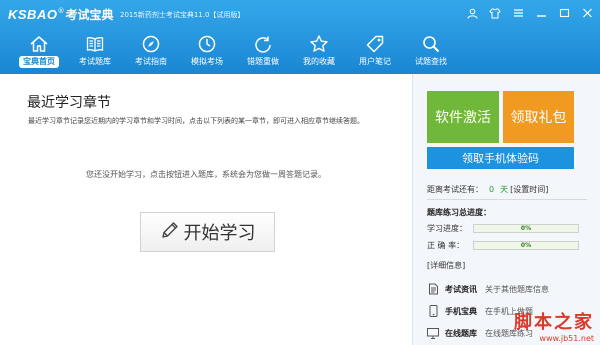 The width and height of the screenshot is (600, 345). What do you see at coordinates (529, 14) in the screenshot?
I see `window-controls` at bounding box center [529, 14].